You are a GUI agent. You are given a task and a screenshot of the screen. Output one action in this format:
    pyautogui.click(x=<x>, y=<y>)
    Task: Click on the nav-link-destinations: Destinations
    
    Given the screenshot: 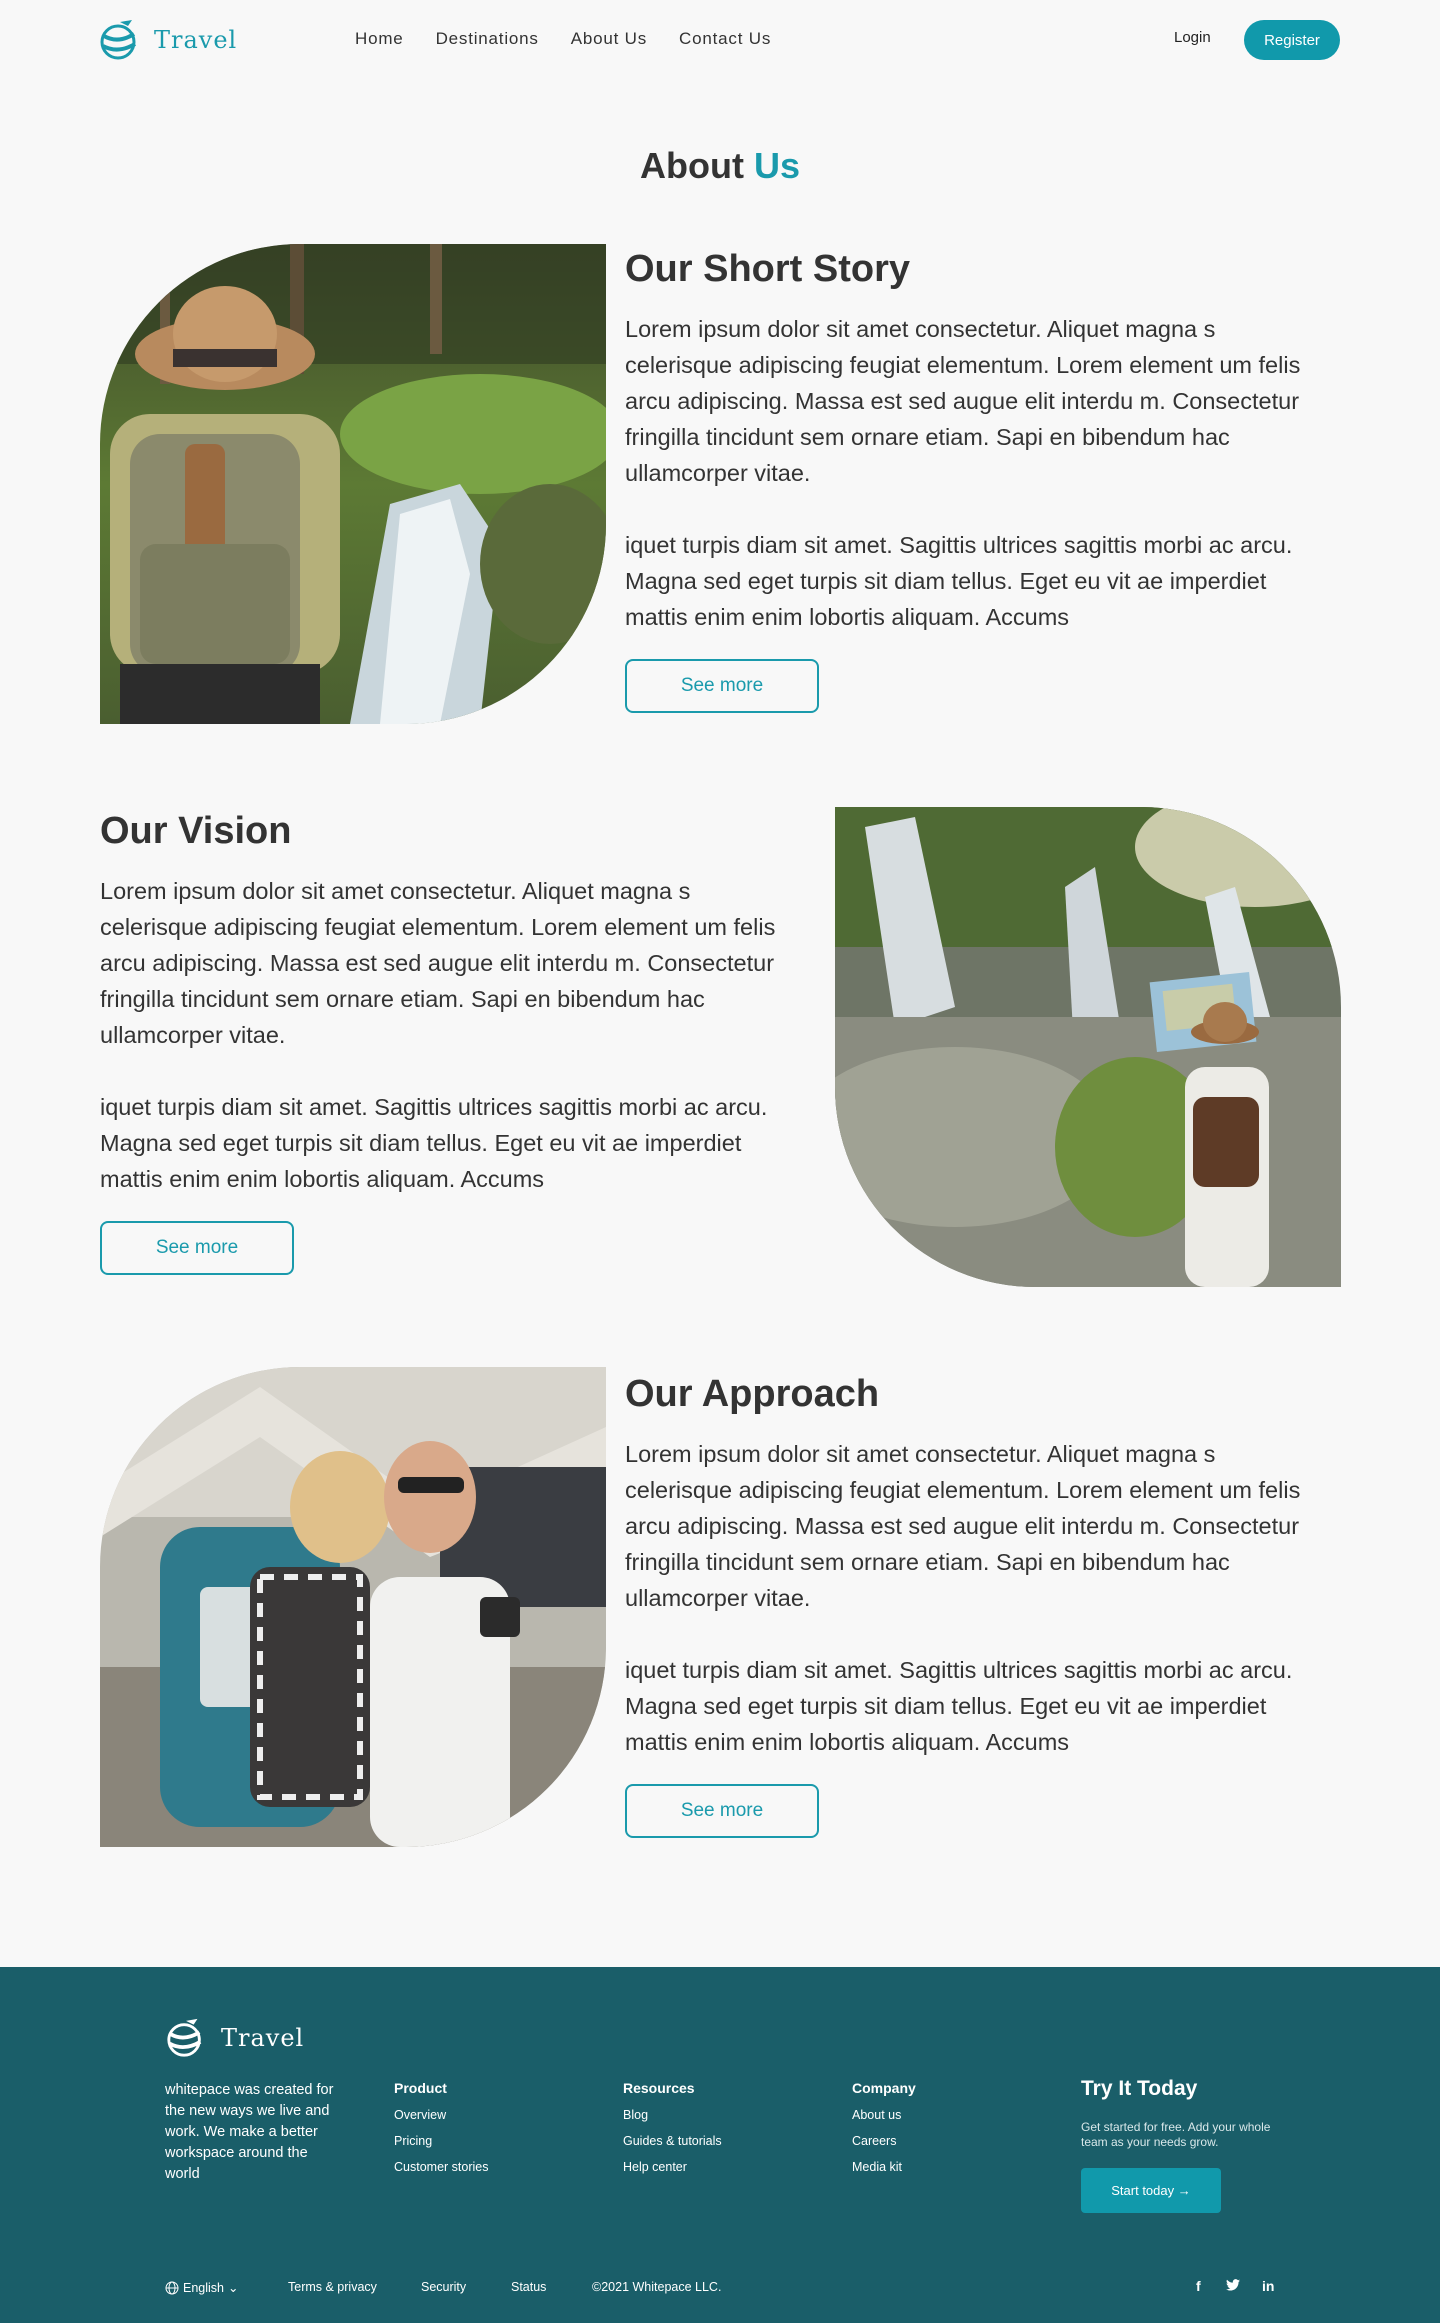 What is the action you would take?
    pyautogui.click(x=487, y=39)
    